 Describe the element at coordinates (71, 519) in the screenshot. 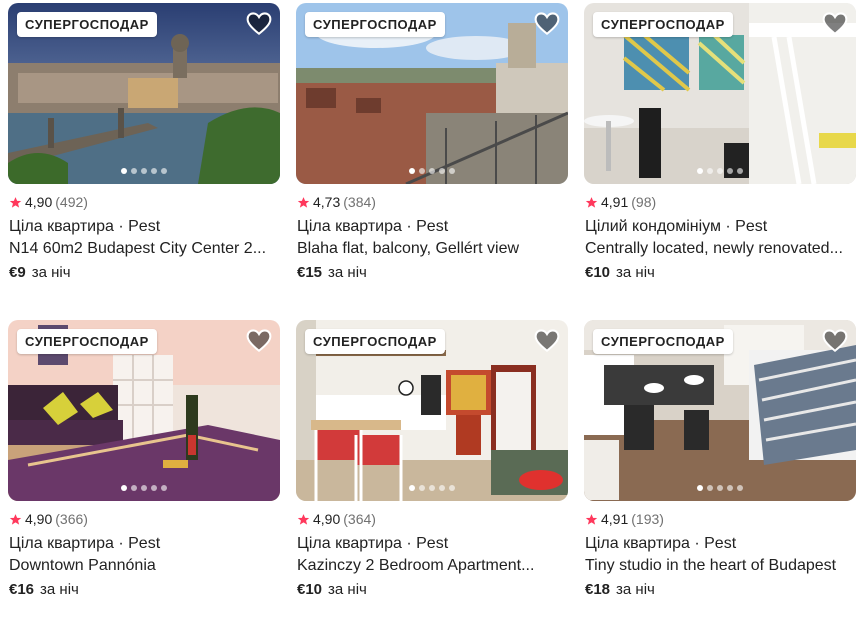

I see `review-count: (366)` at that location.